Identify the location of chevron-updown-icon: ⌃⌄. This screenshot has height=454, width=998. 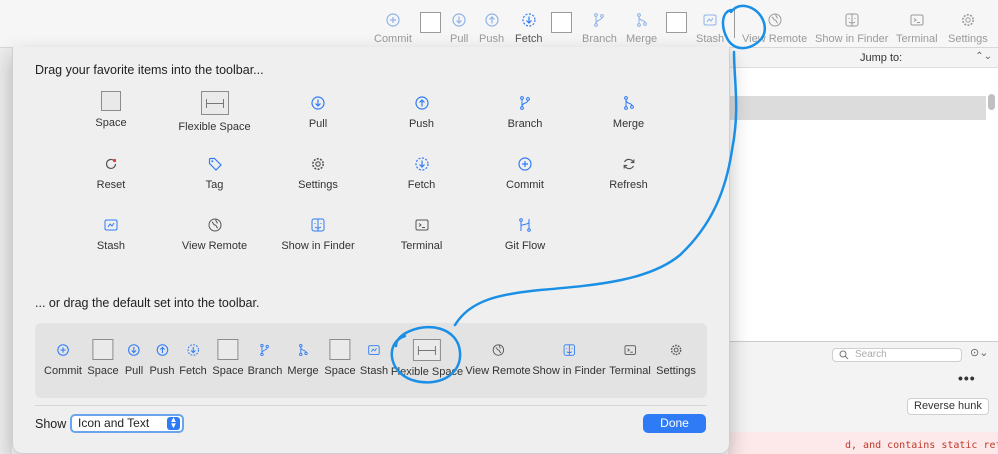
(983, 56).